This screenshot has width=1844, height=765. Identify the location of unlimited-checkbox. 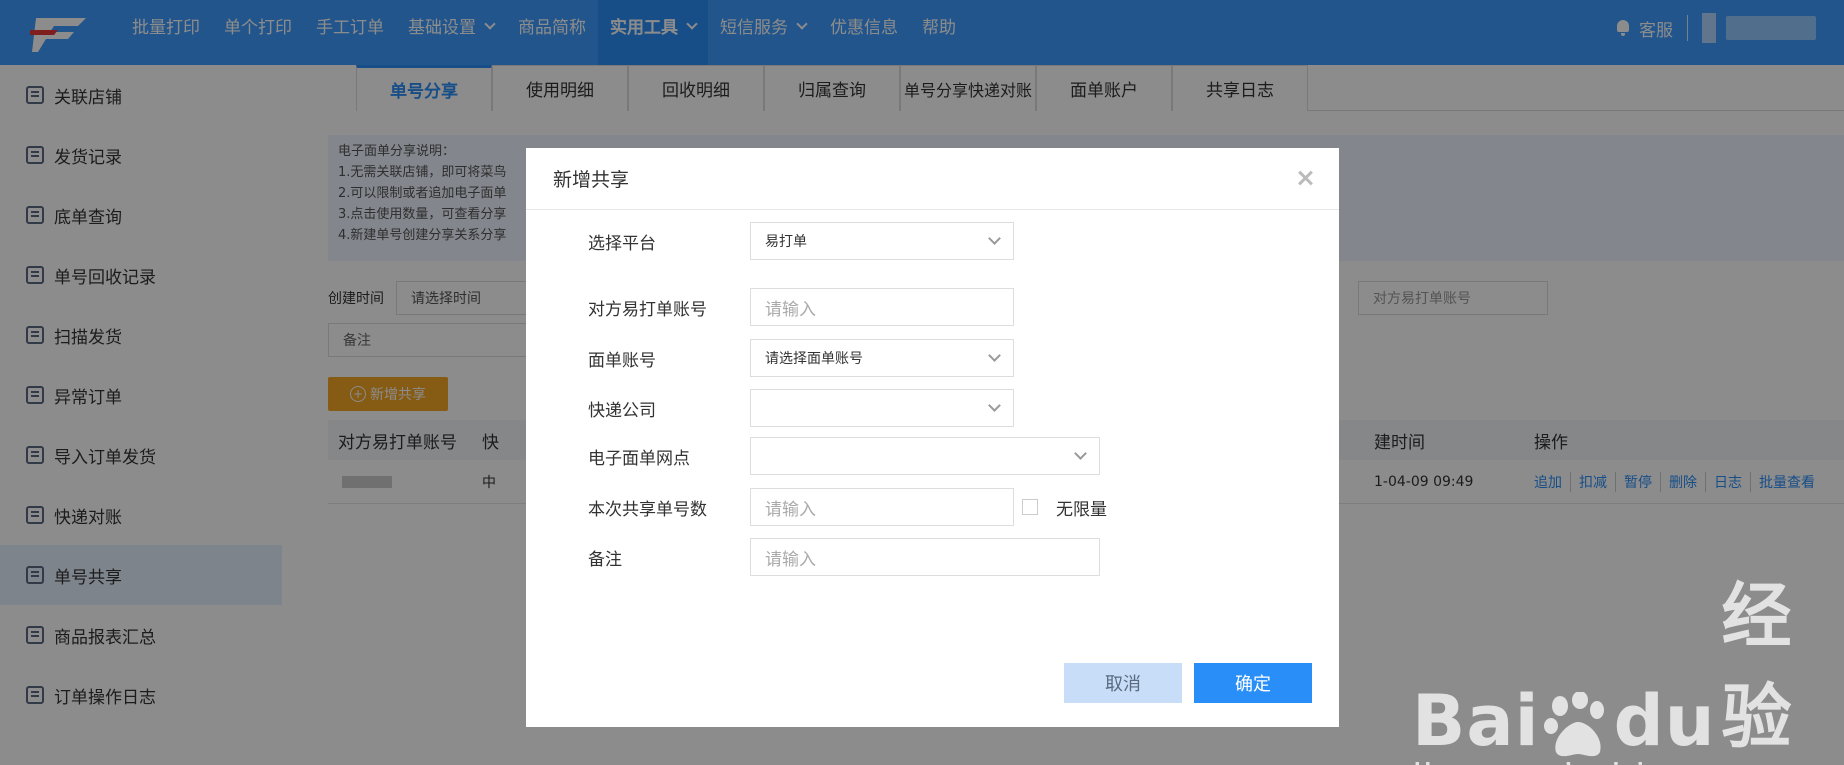
(1030, 507).